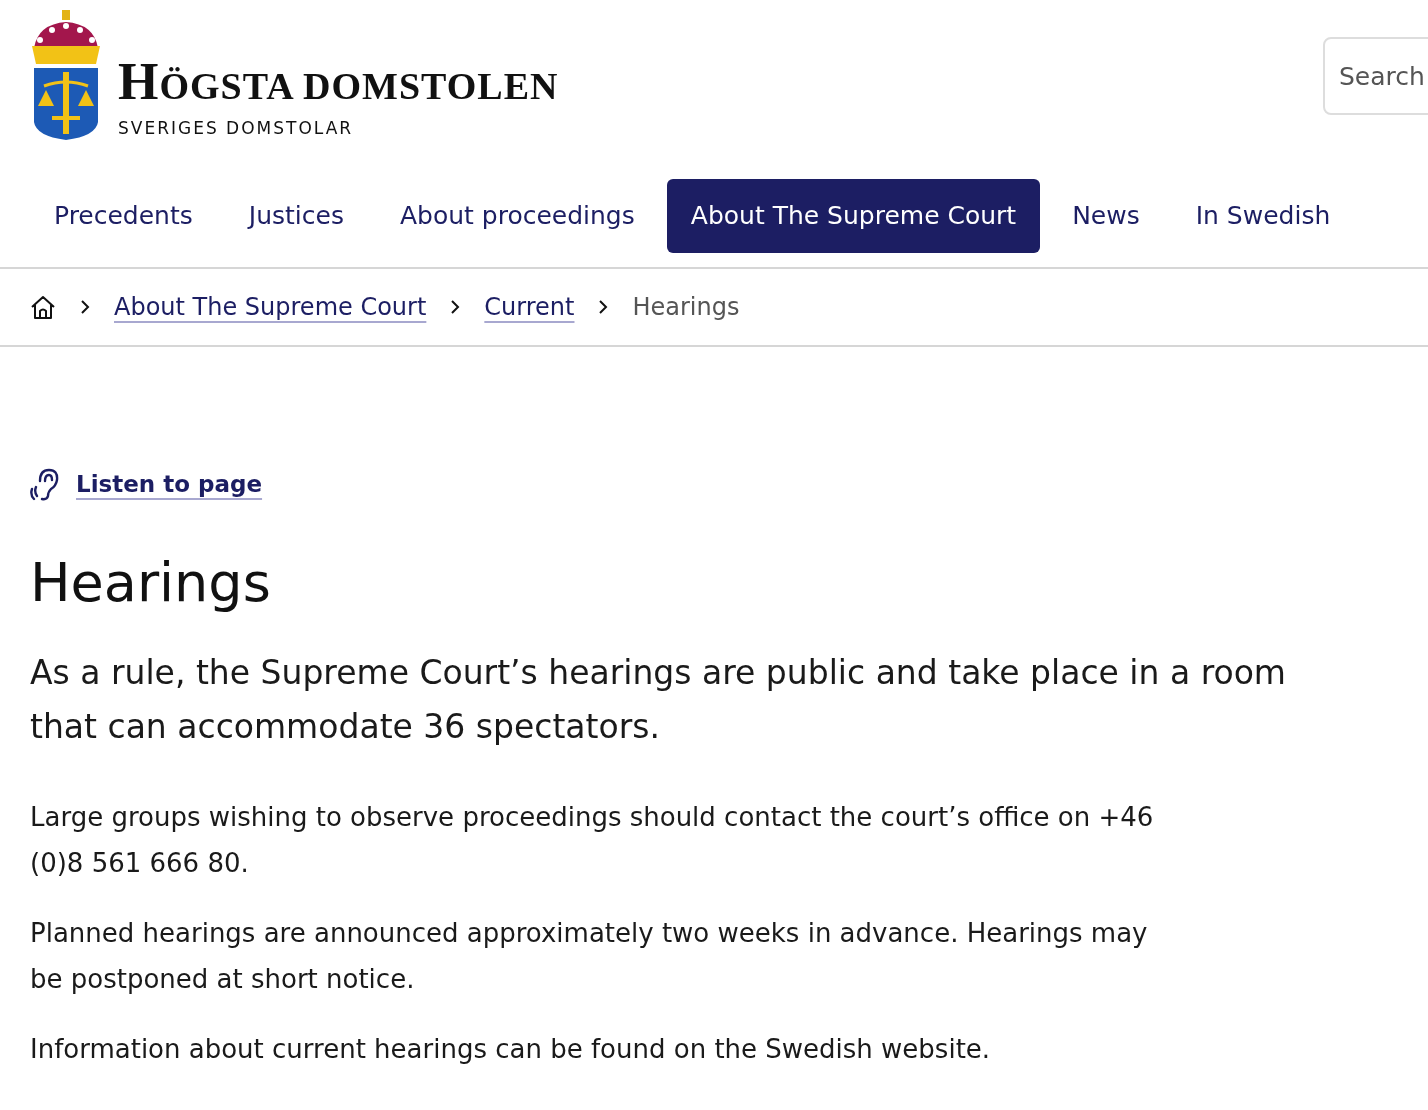  What do you see at coordinates (853, 216) in the screenshot?
I see `nav-tab: About The Supreme Court` at bounding box center [853, 216].